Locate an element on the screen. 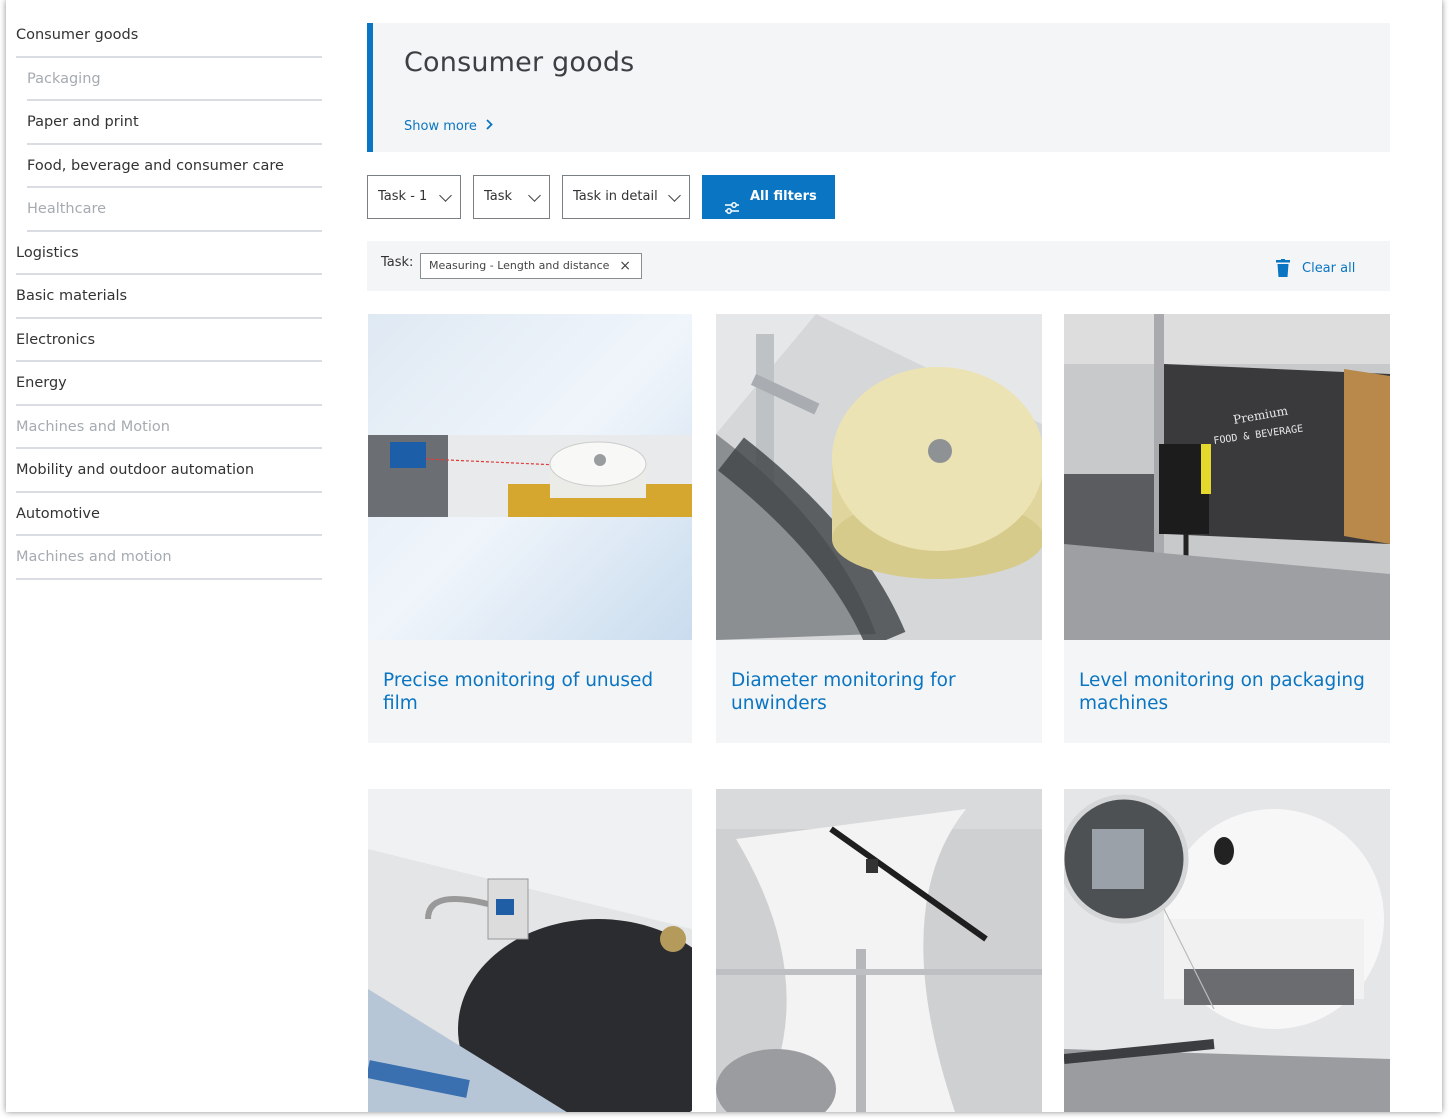 This screenshot has width=1449, height=1119. show-more-label: Show more is located at coordinates (440, 126).